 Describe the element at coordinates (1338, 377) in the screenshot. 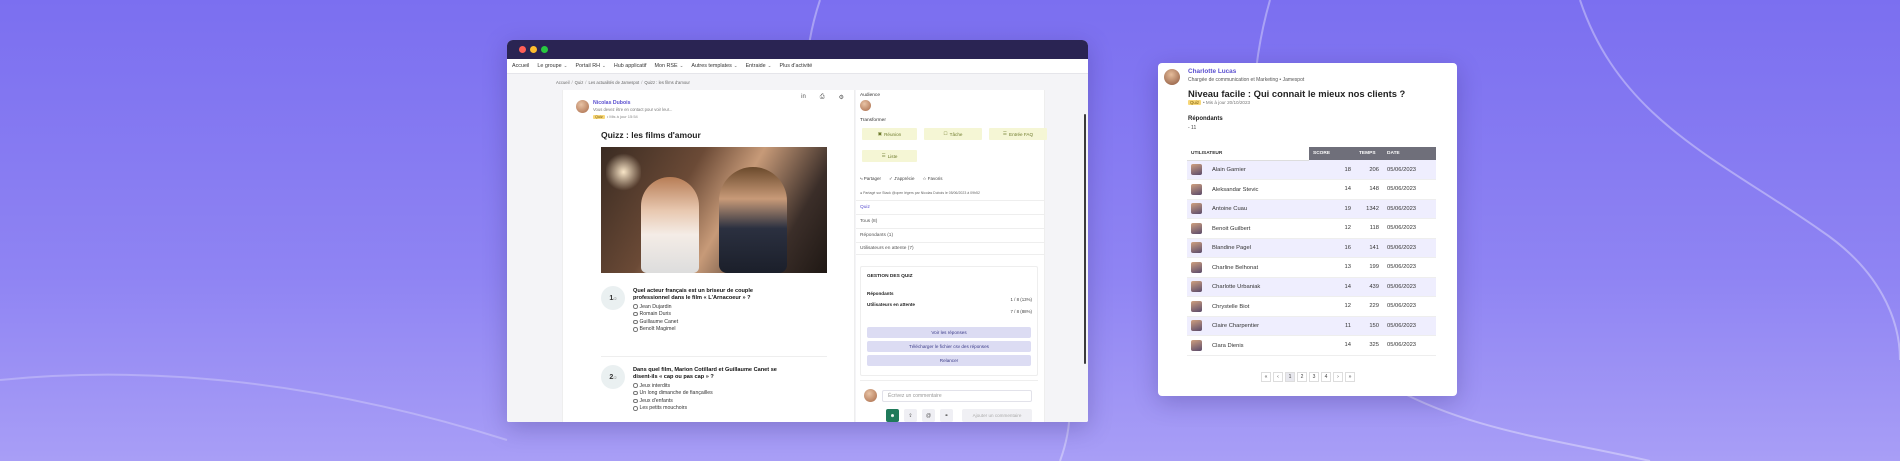

I see `page-button: ›` at that location.